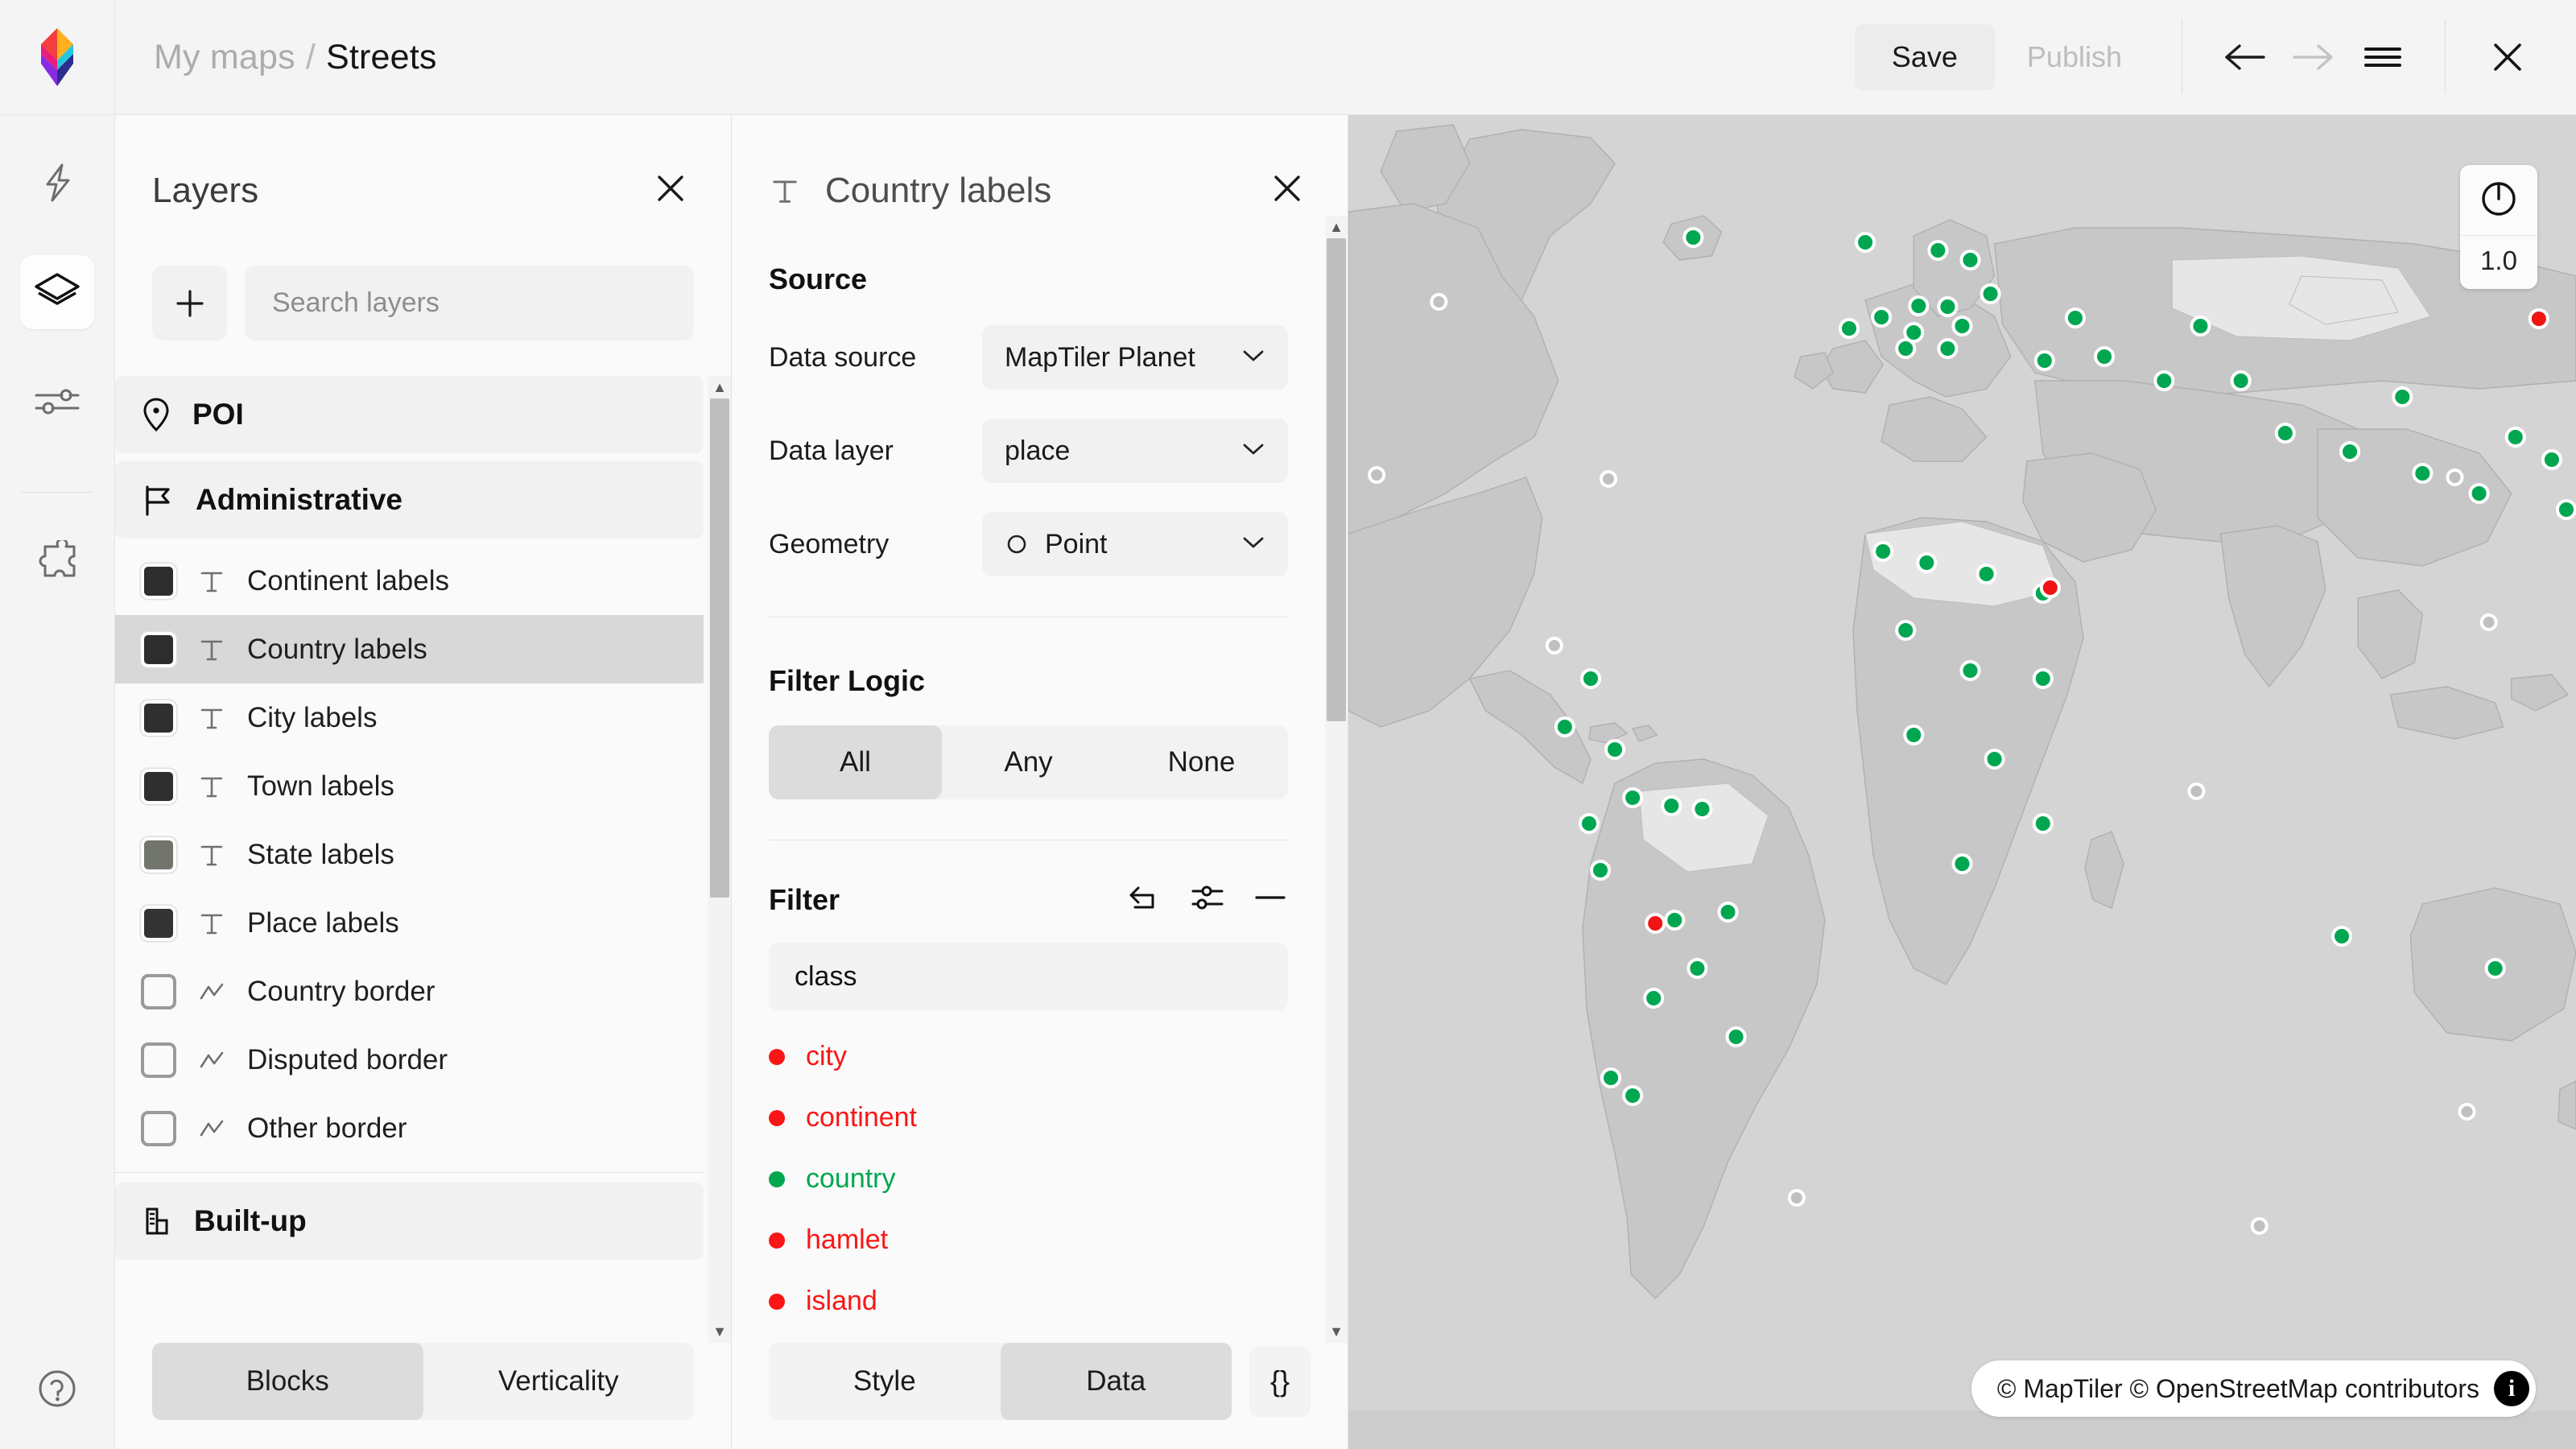 The height and width of the screenshot is (1449, 2576). I want to click on layer-item-country-border: Country border, so click(409, 991).